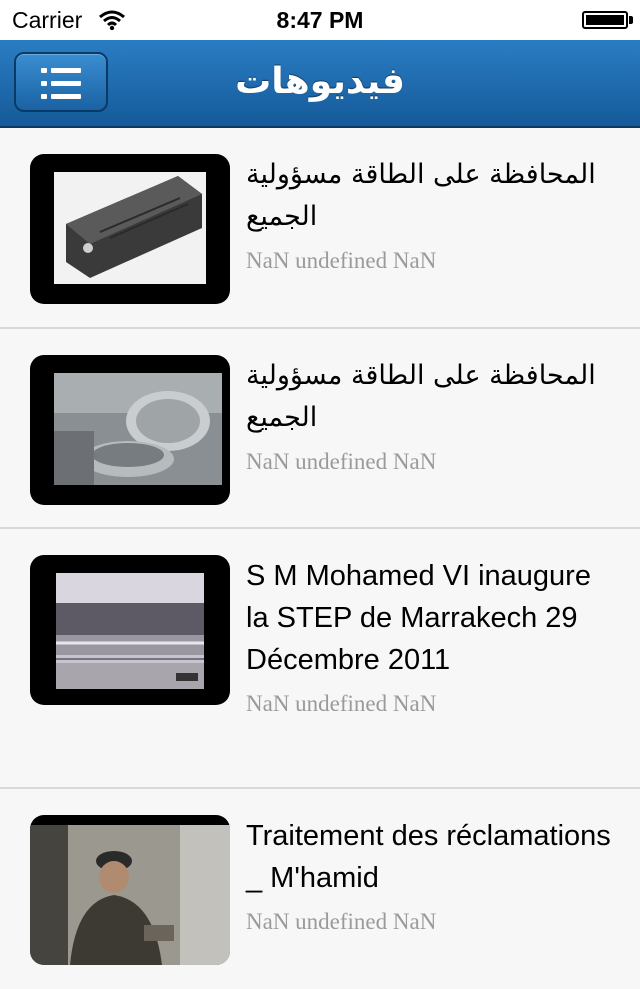 The image size is (640, 989). I want to click on battery-tip, so click(631, 20).